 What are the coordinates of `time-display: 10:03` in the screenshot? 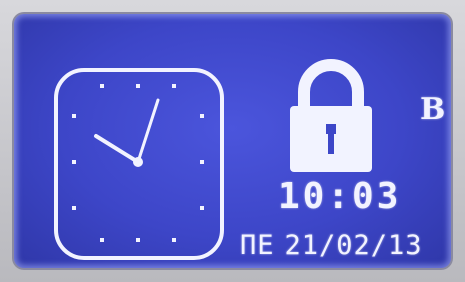 It's located at (340, 196).